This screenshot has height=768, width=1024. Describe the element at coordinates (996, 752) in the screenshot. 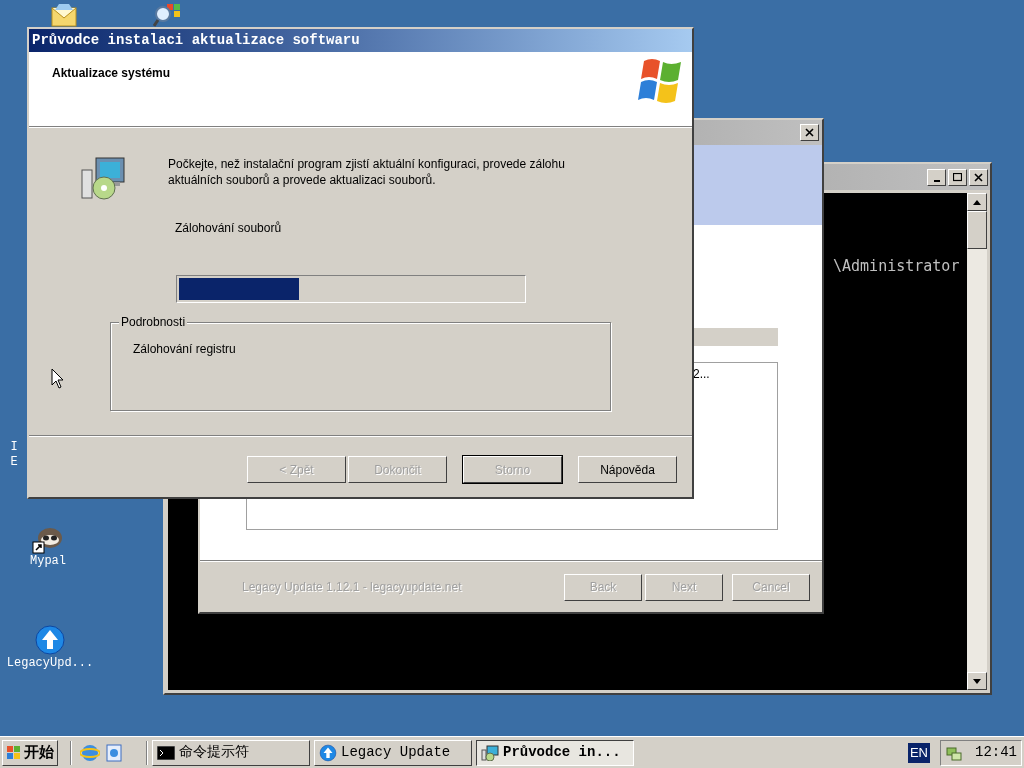

I see `clock: 12:41` at that location.